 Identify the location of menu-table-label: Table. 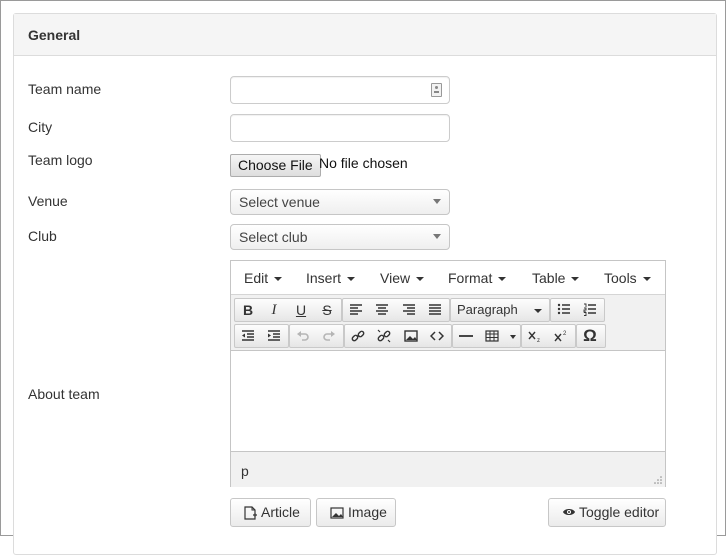
(549, 278).